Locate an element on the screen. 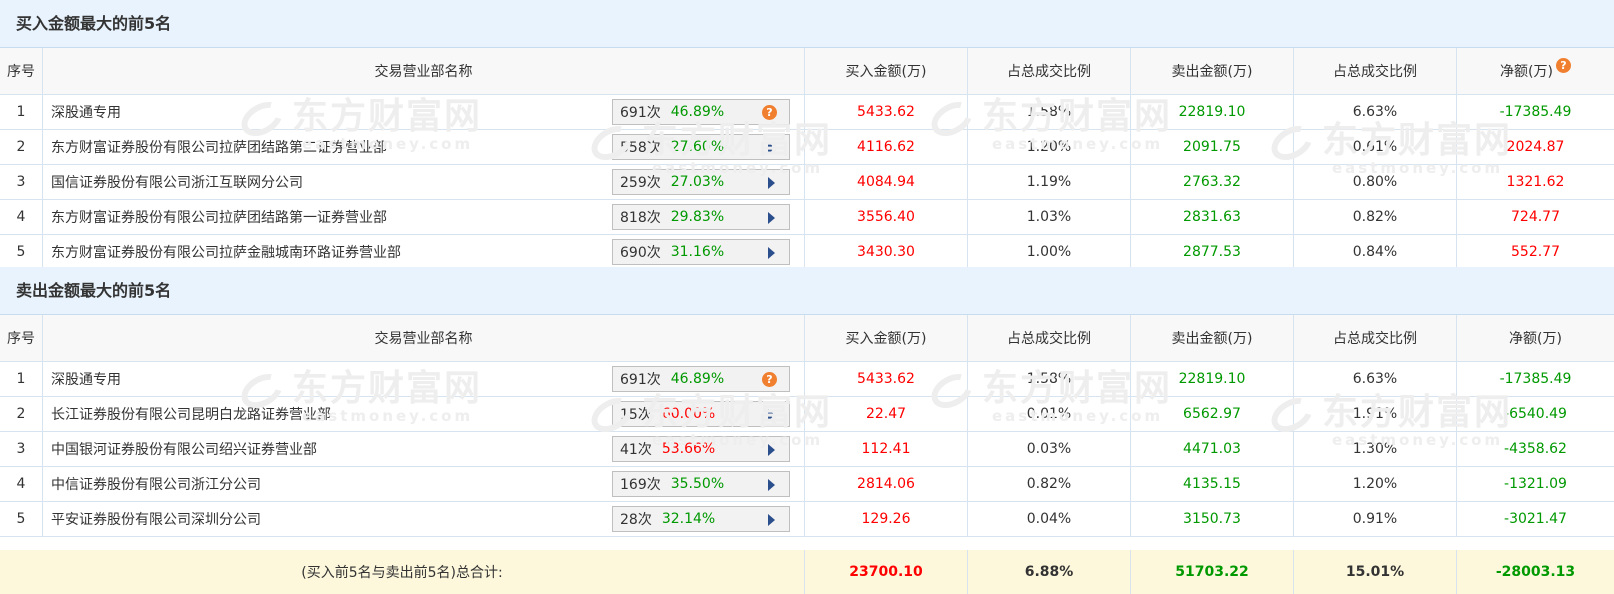 The image size is (1614, 594). total-net: -28003.13 is located at coordinates (1535, 572).